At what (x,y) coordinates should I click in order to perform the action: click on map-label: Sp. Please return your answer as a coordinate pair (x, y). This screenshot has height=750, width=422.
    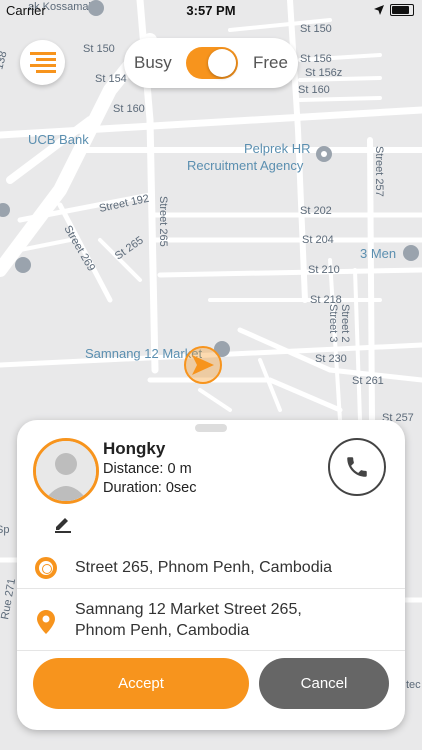
    Looking at the image, I should click on (4, 530).